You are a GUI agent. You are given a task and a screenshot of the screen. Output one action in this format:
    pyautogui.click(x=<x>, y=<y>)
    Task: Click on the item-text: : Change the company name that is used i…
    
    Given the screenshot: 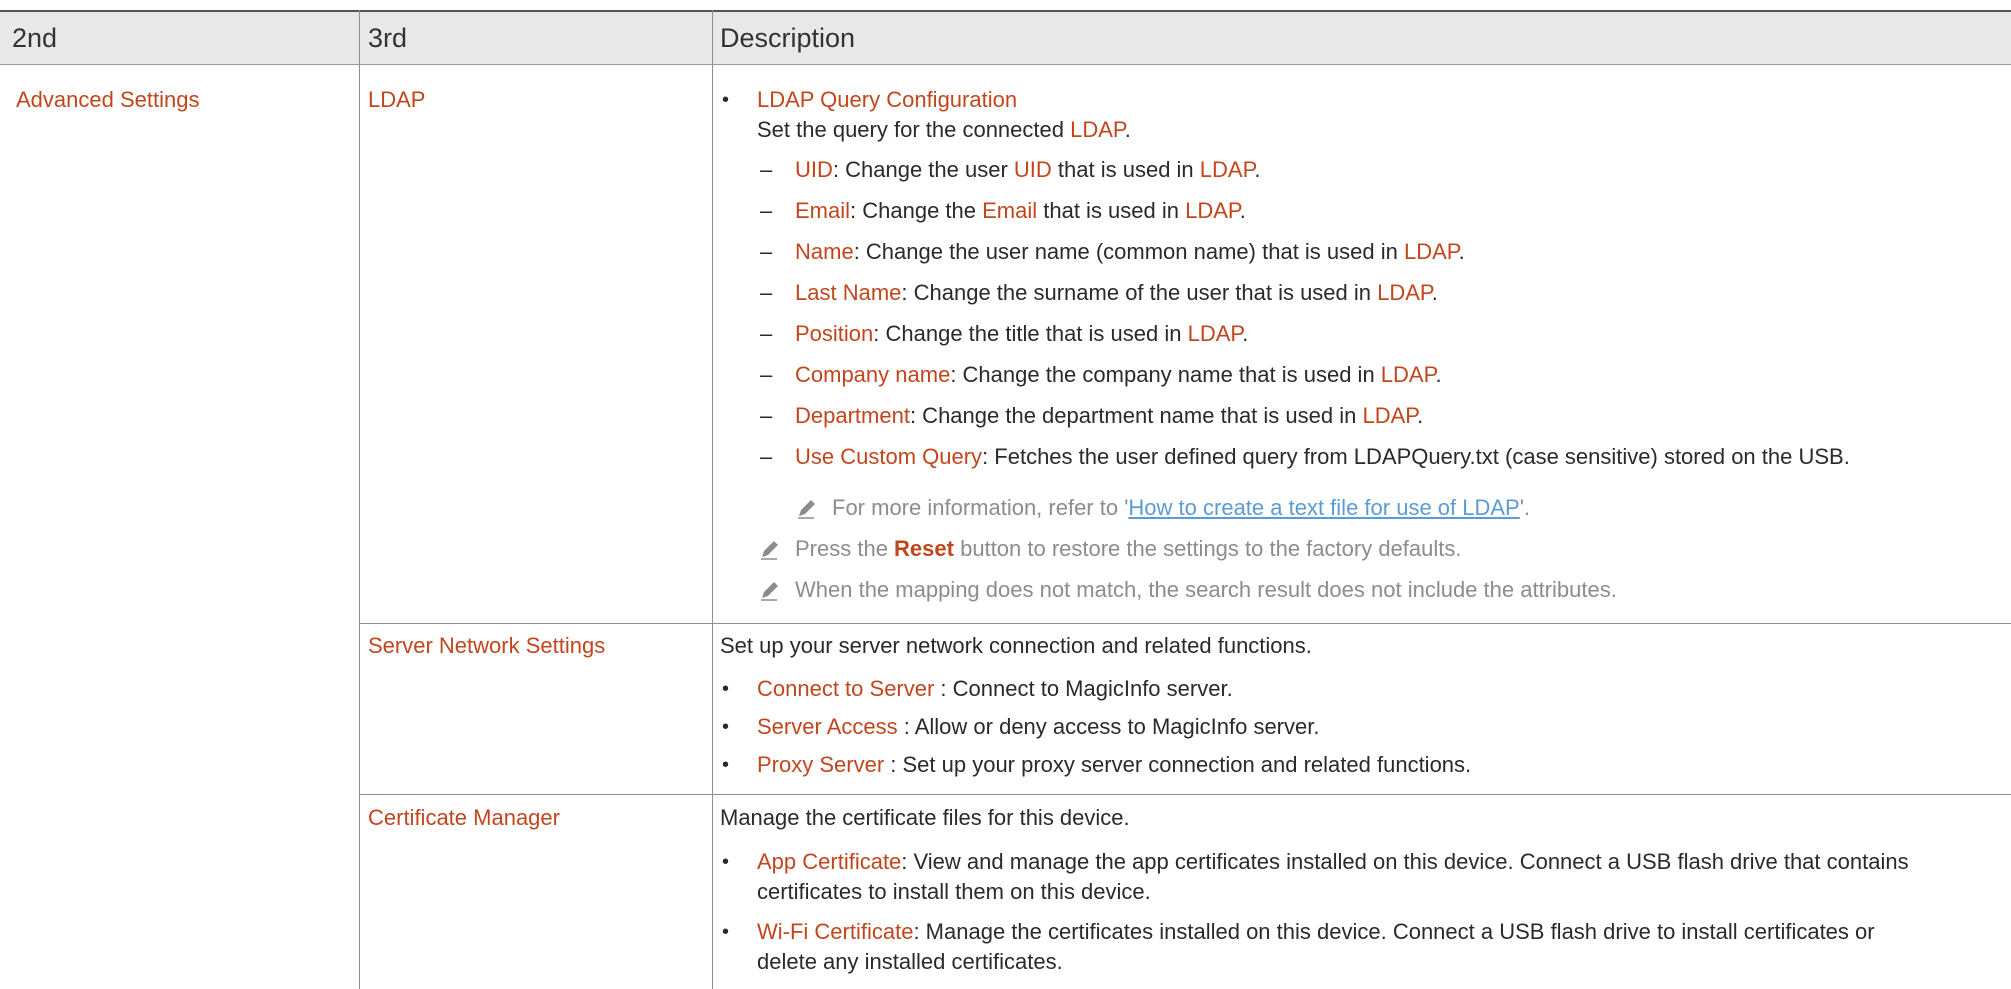 What is the action you would take?
    pyautogui.click(x=1165, y=374)
    